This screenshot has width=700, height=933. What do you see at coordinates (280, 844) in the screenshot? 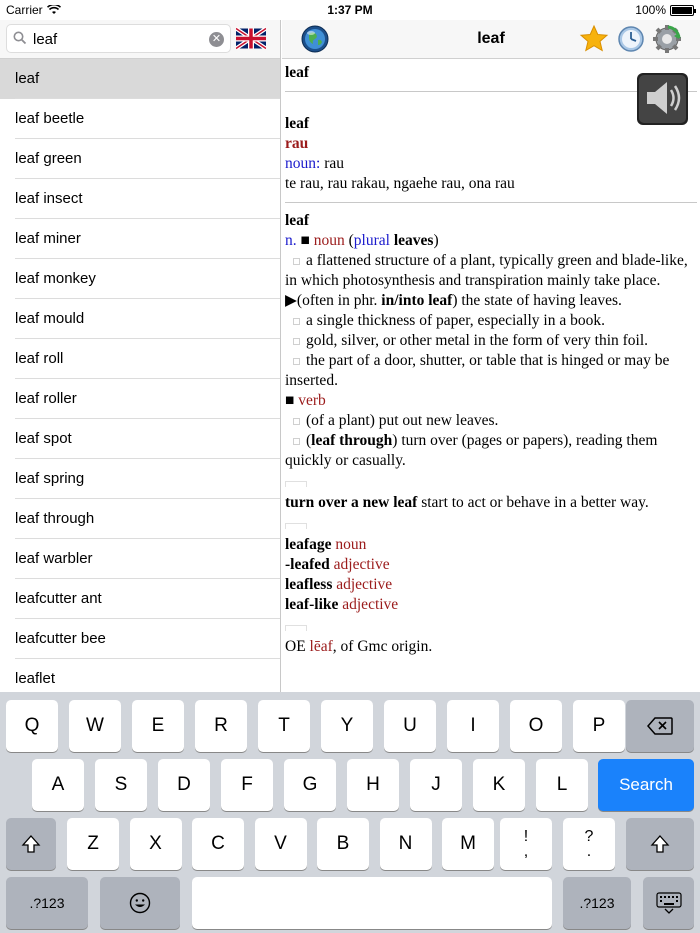
I see `key-v: V` at bounding box center [280, 844].